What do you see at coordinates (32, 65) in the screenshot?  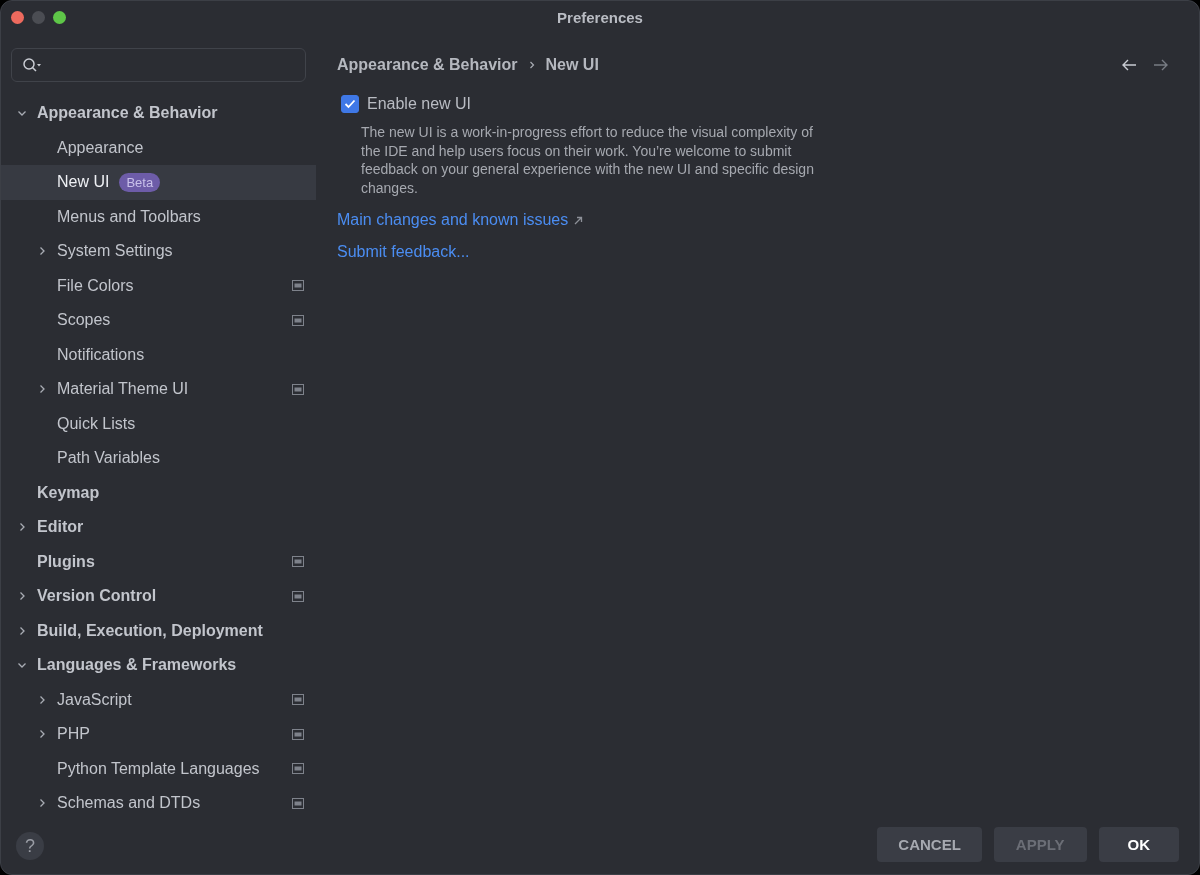 I see `search-icon` at bounding box center [32, 65].